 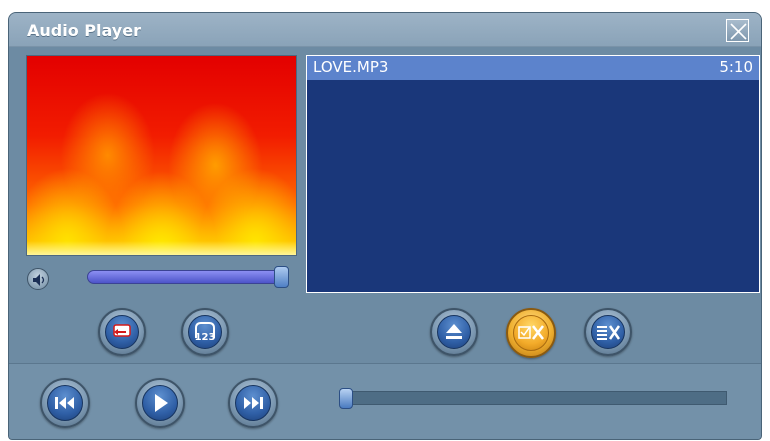 I want to click on close-icon, so click(x=738, y=31).